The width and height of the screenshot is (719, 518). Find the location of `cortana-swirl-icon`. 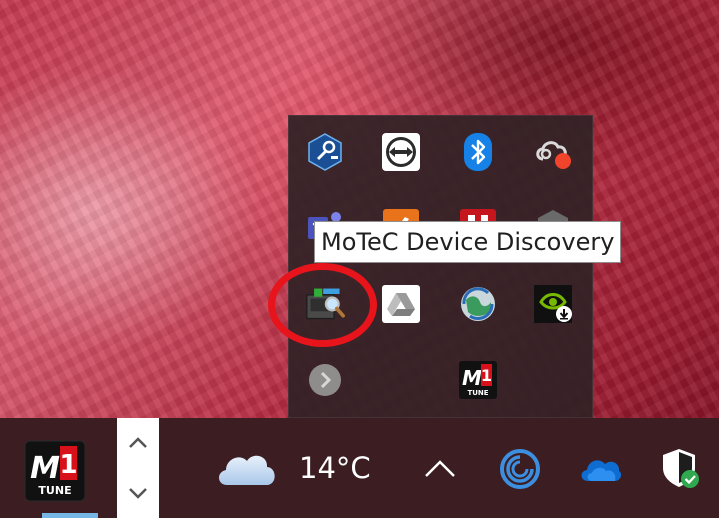

cortana-swirl-icon is located at coordinates (520, 469).